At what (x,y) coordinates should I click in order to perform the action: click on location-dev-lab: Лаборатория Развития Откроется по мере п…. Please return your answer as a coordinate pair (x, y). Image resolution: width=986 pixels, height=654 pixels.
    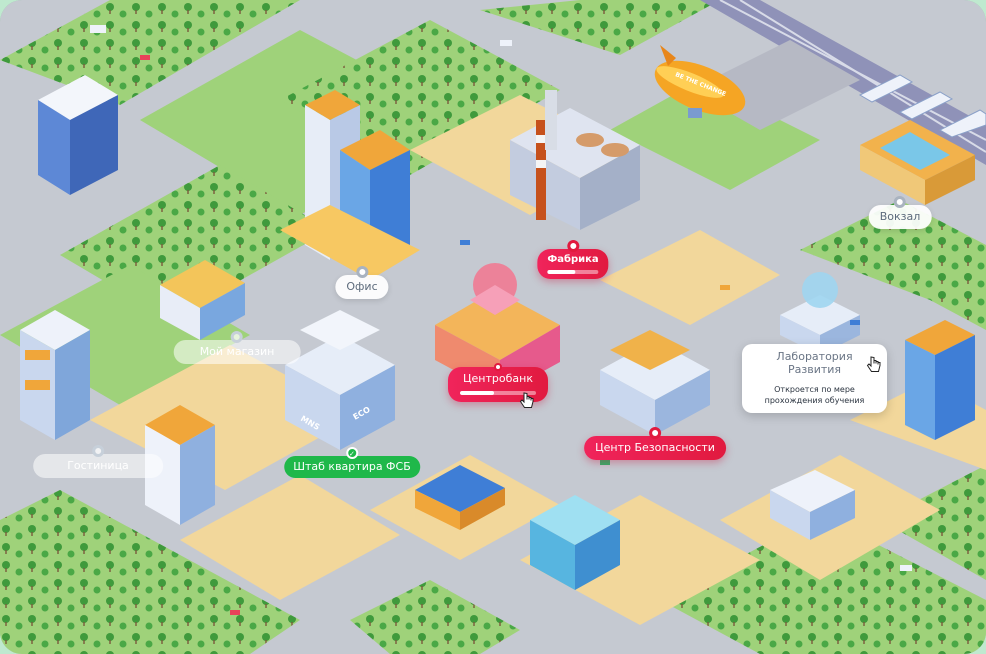
    Looking at the image, I should click on (814, 378).